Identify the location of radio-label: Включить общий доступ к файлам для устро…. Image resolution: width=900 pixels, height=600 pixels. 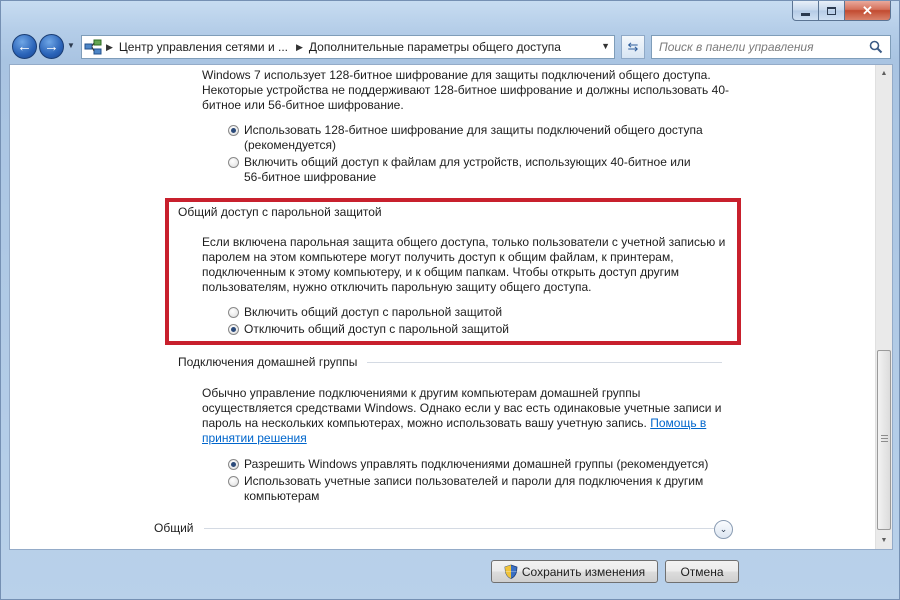
(467, 169).